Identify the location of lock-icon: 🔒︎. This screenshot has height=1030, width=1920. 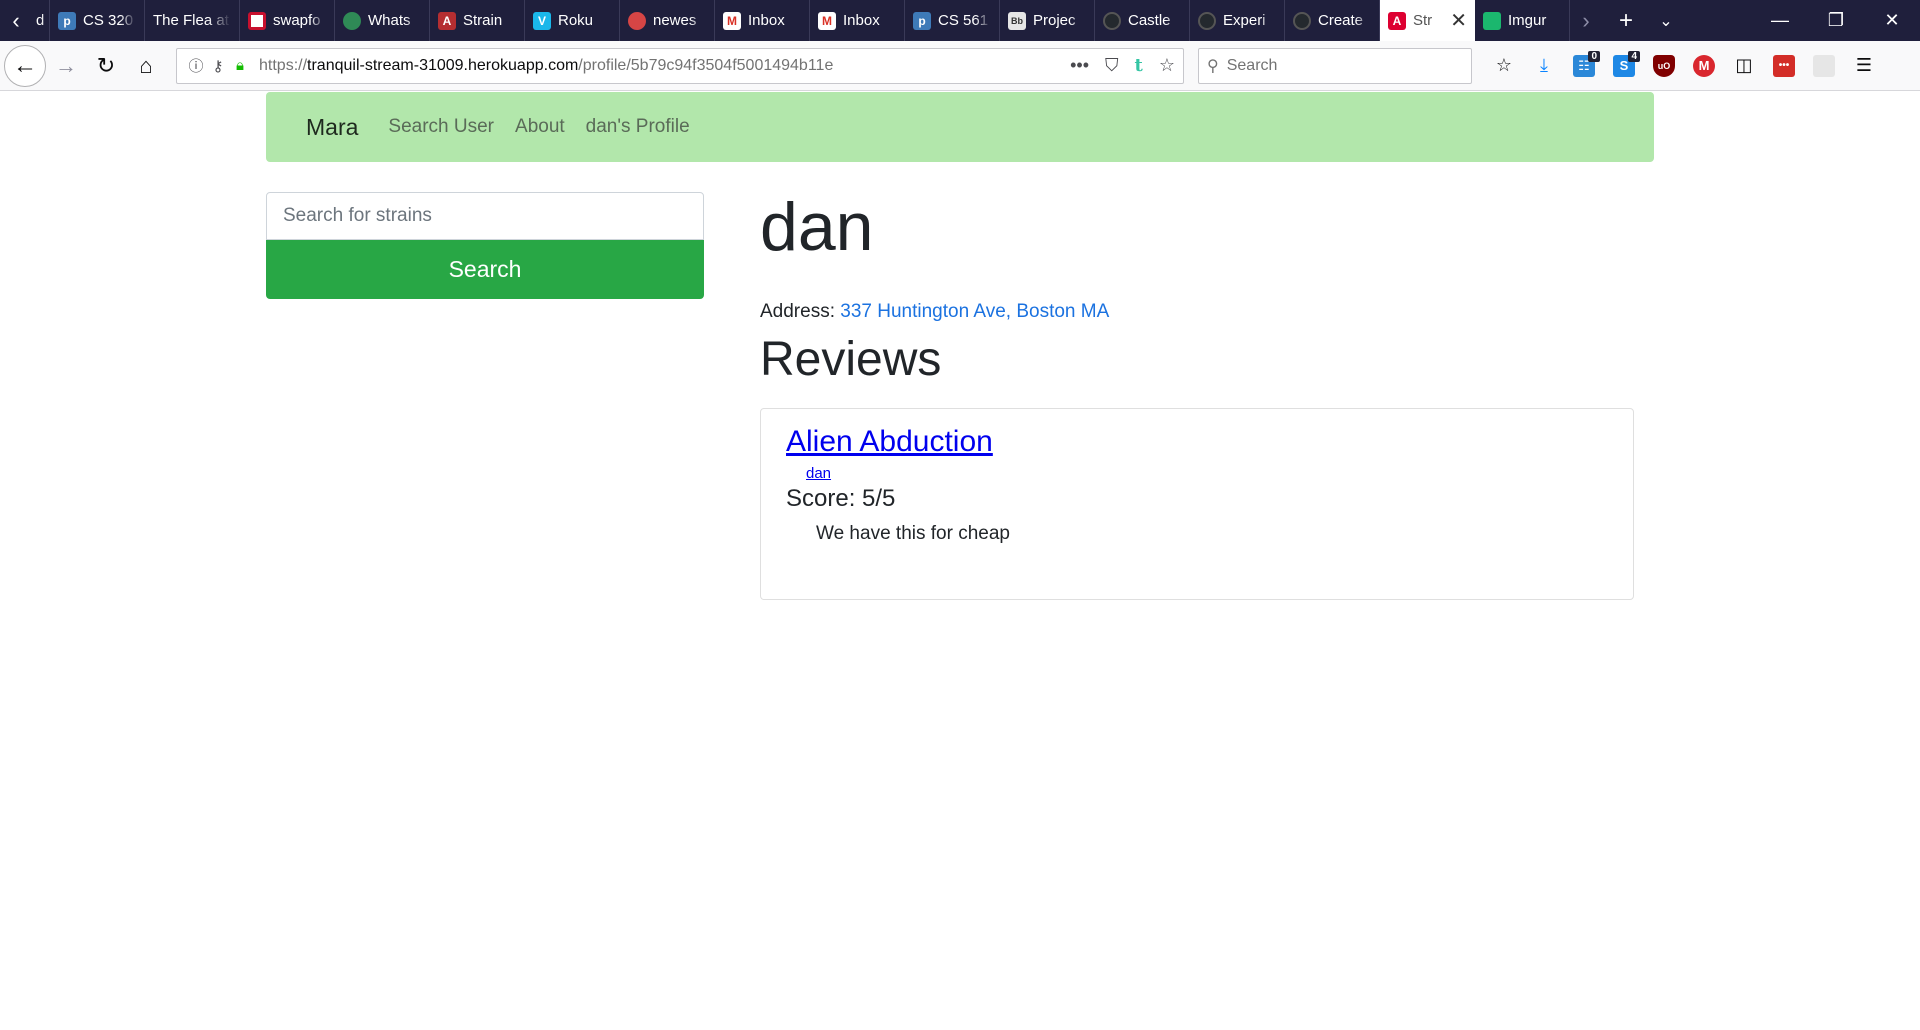
(240, 65).